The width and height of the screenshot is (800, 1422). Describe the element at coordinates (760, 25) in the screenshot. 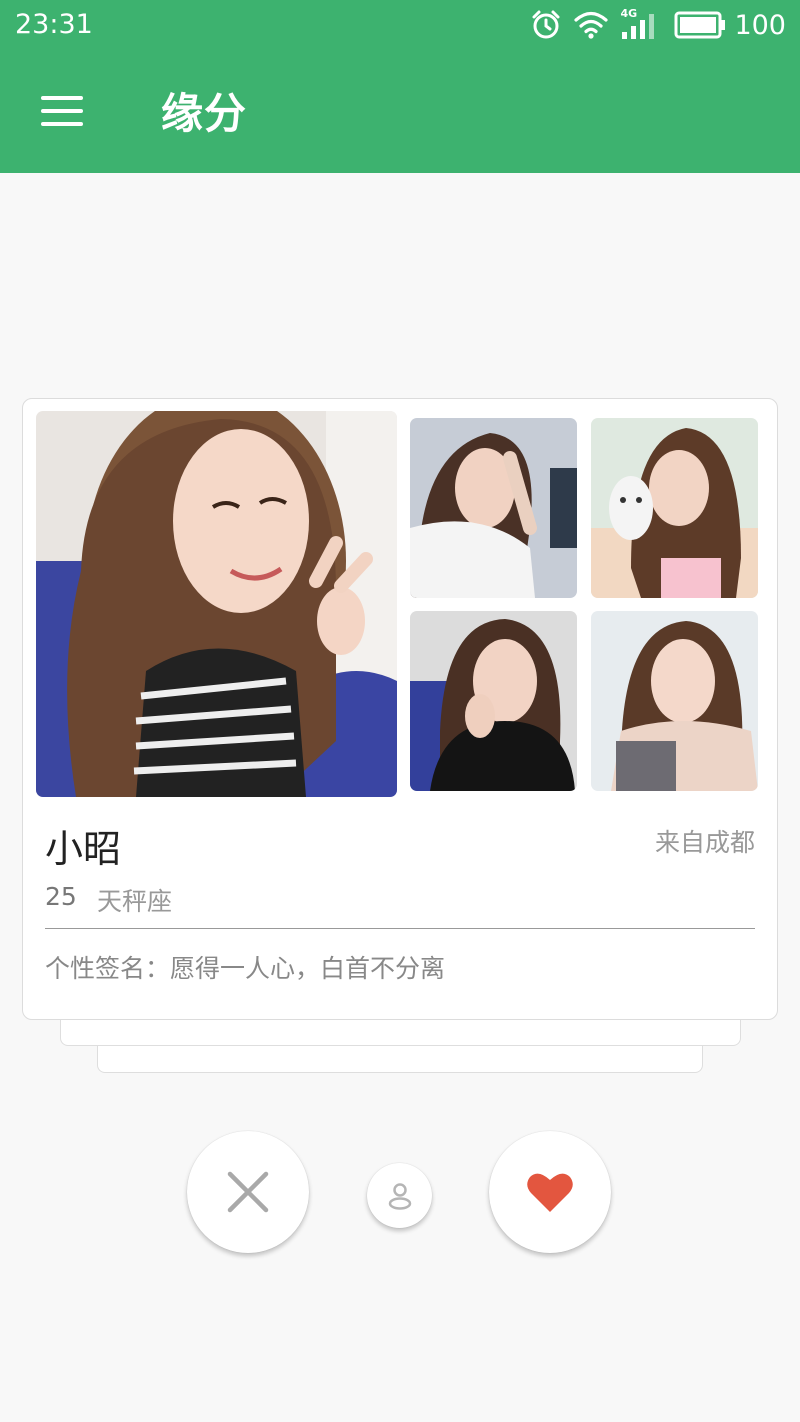

I see `battery-level: 100` at that location.